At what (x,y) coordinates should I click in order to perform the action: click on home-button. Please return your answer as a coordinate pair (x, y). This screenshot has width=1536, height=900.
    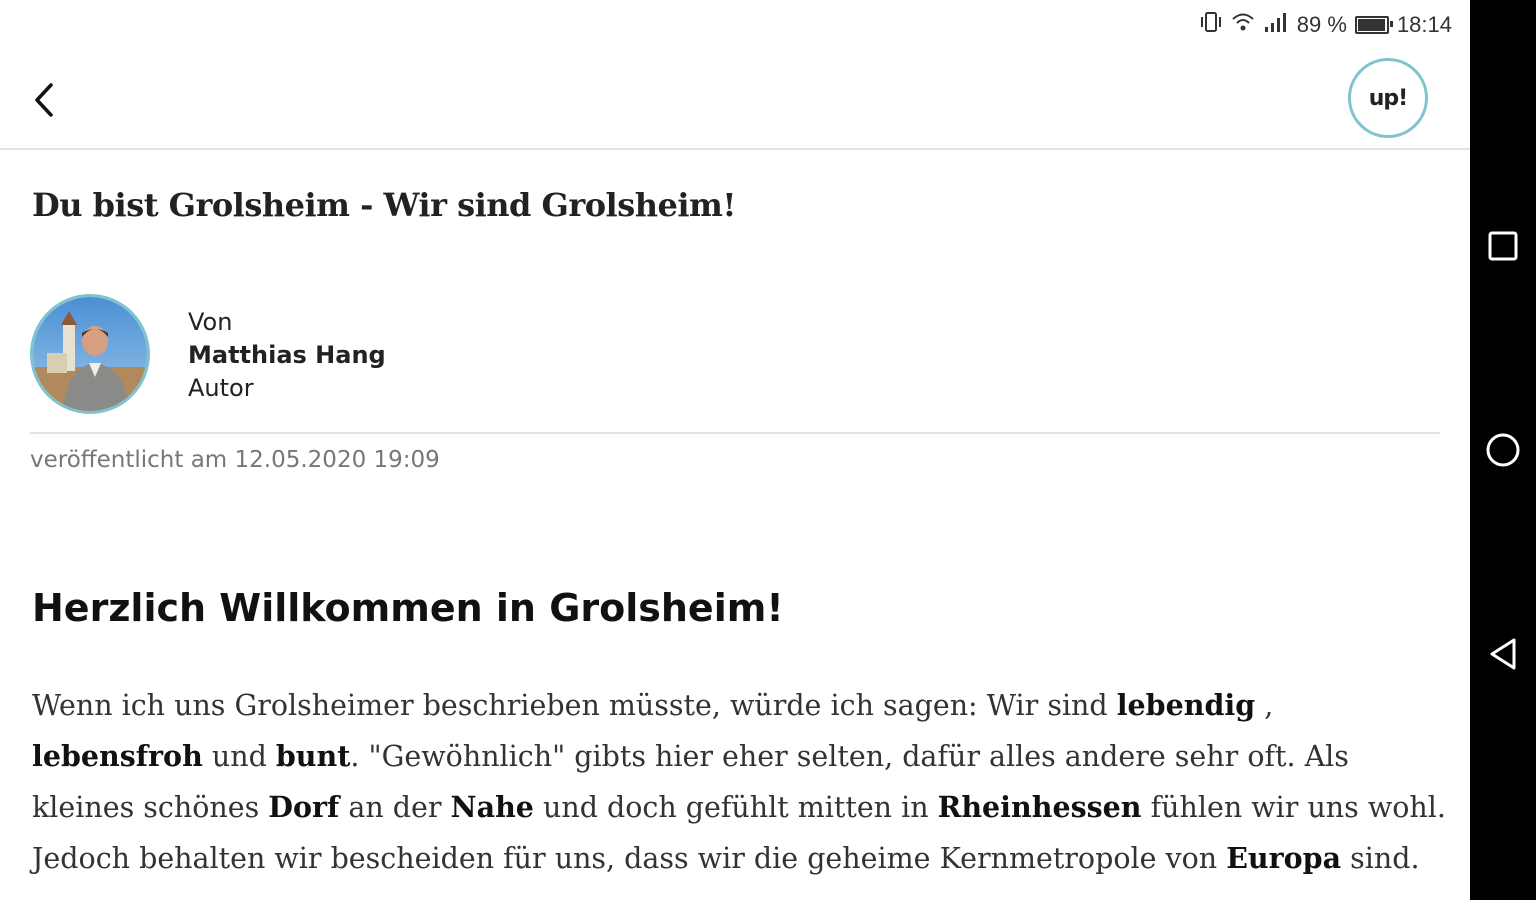
    Looking at the image, I should click on (1503, 450).